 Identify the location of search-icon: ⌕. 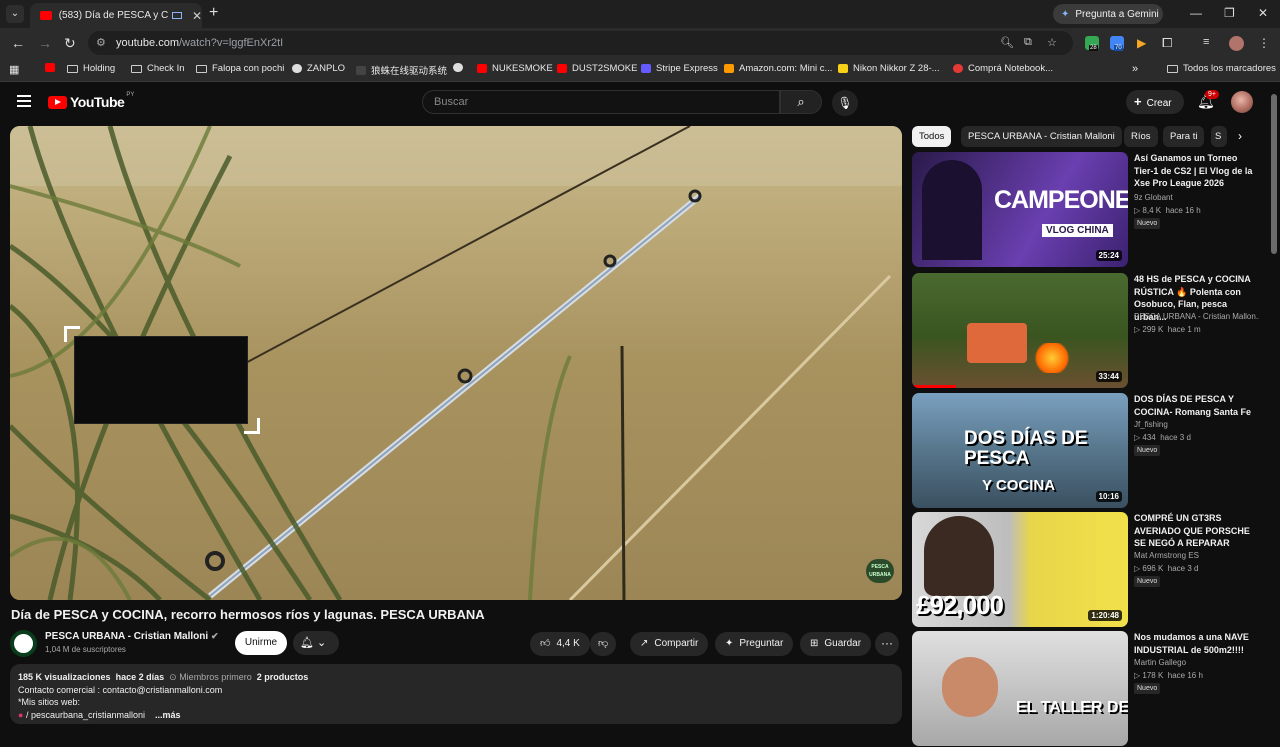
(801, 101).